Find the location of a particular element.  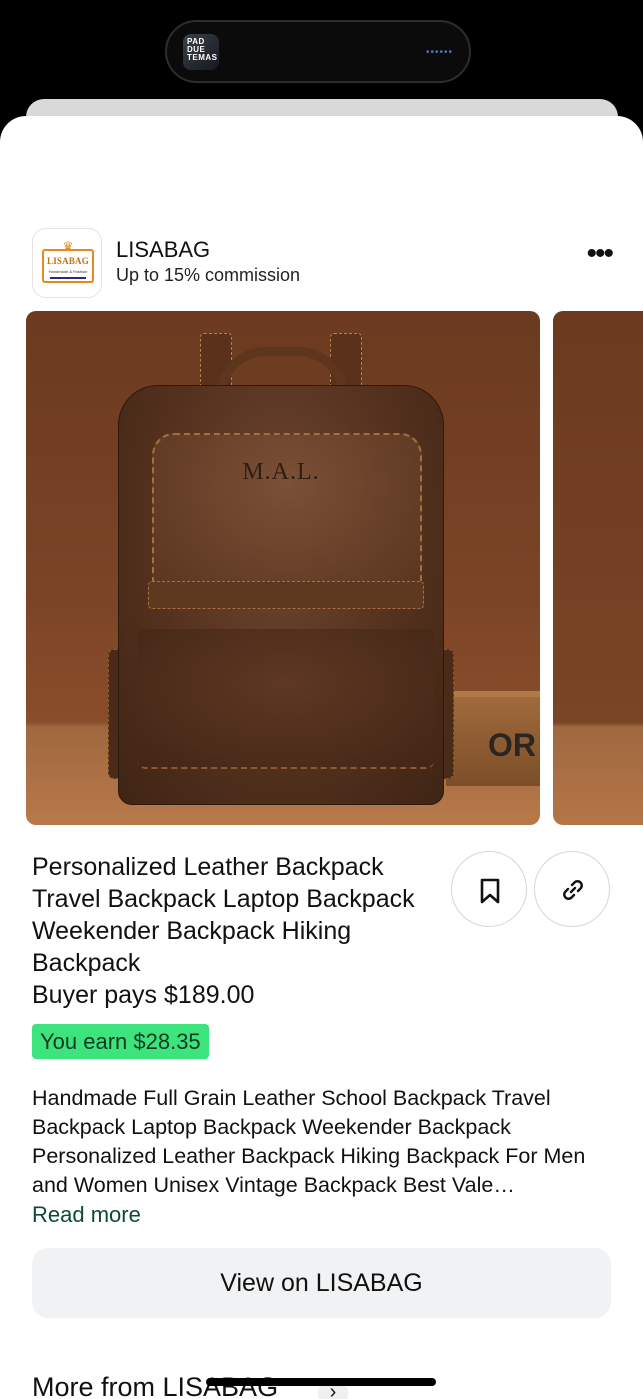

home-indicator is located at coordinates (321, 1382).